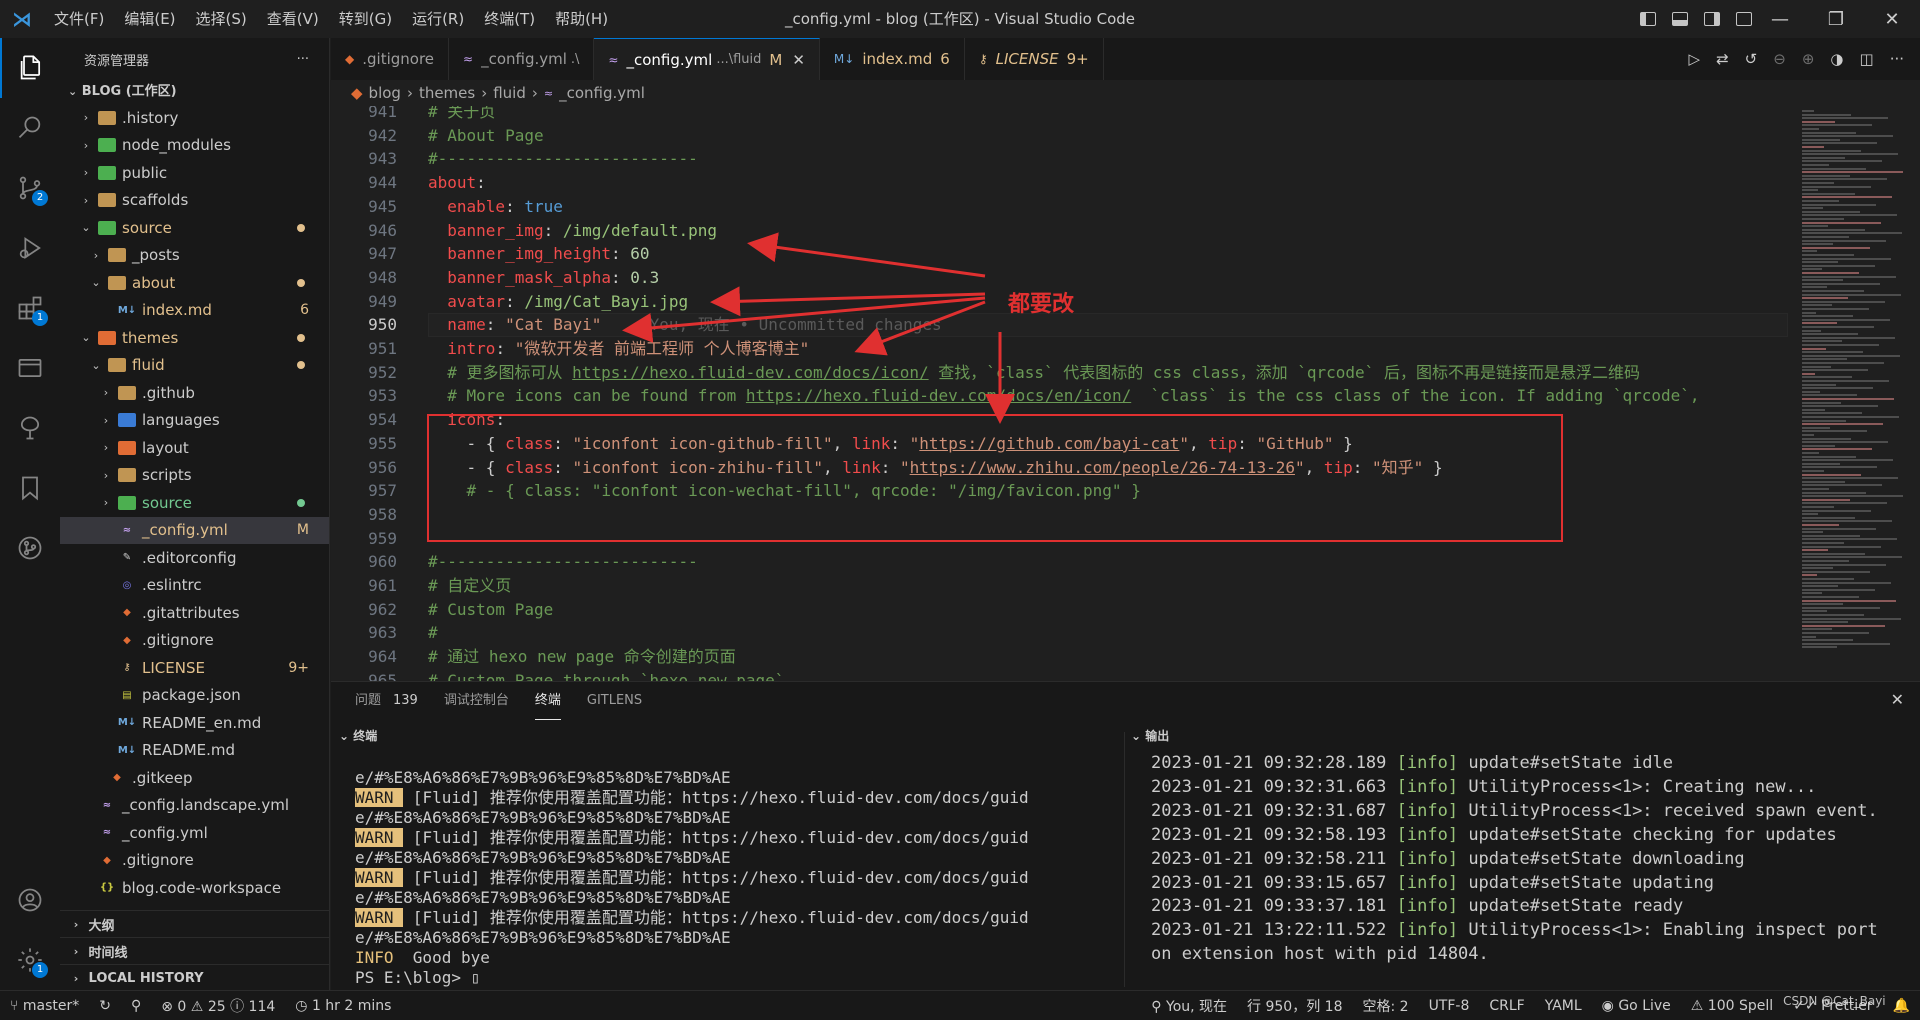 The image size is (1920, 1020). I want to click on tree-item: ≈ _config.yml, so click(194, 833).